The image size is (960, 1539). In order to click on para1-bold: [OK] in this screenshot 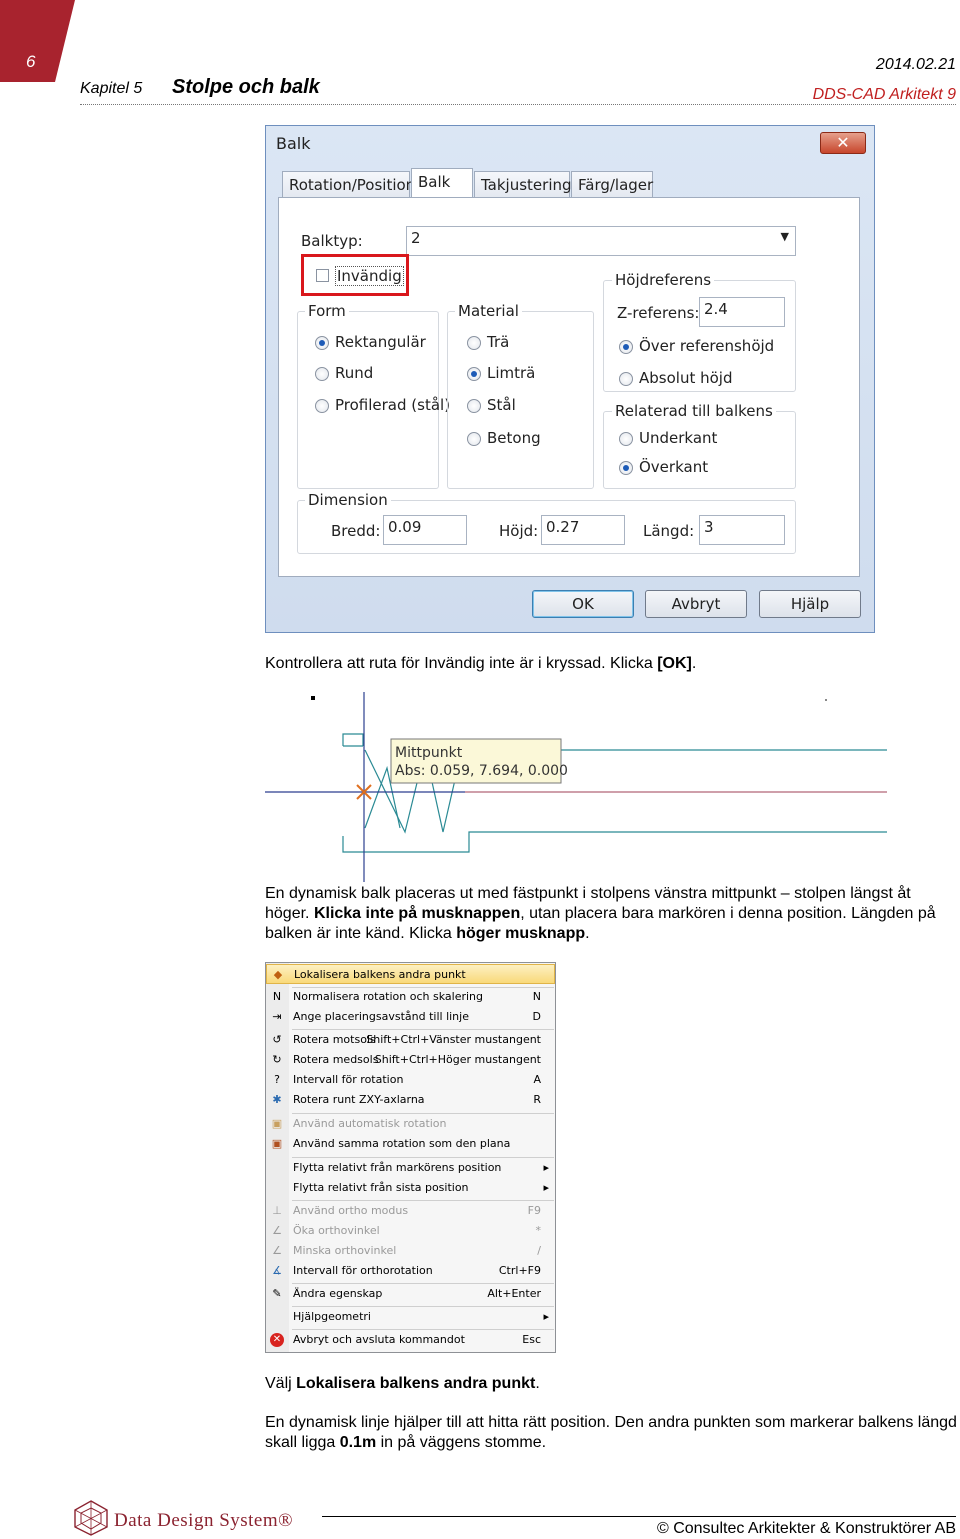, I will do `click(674, 663)`.